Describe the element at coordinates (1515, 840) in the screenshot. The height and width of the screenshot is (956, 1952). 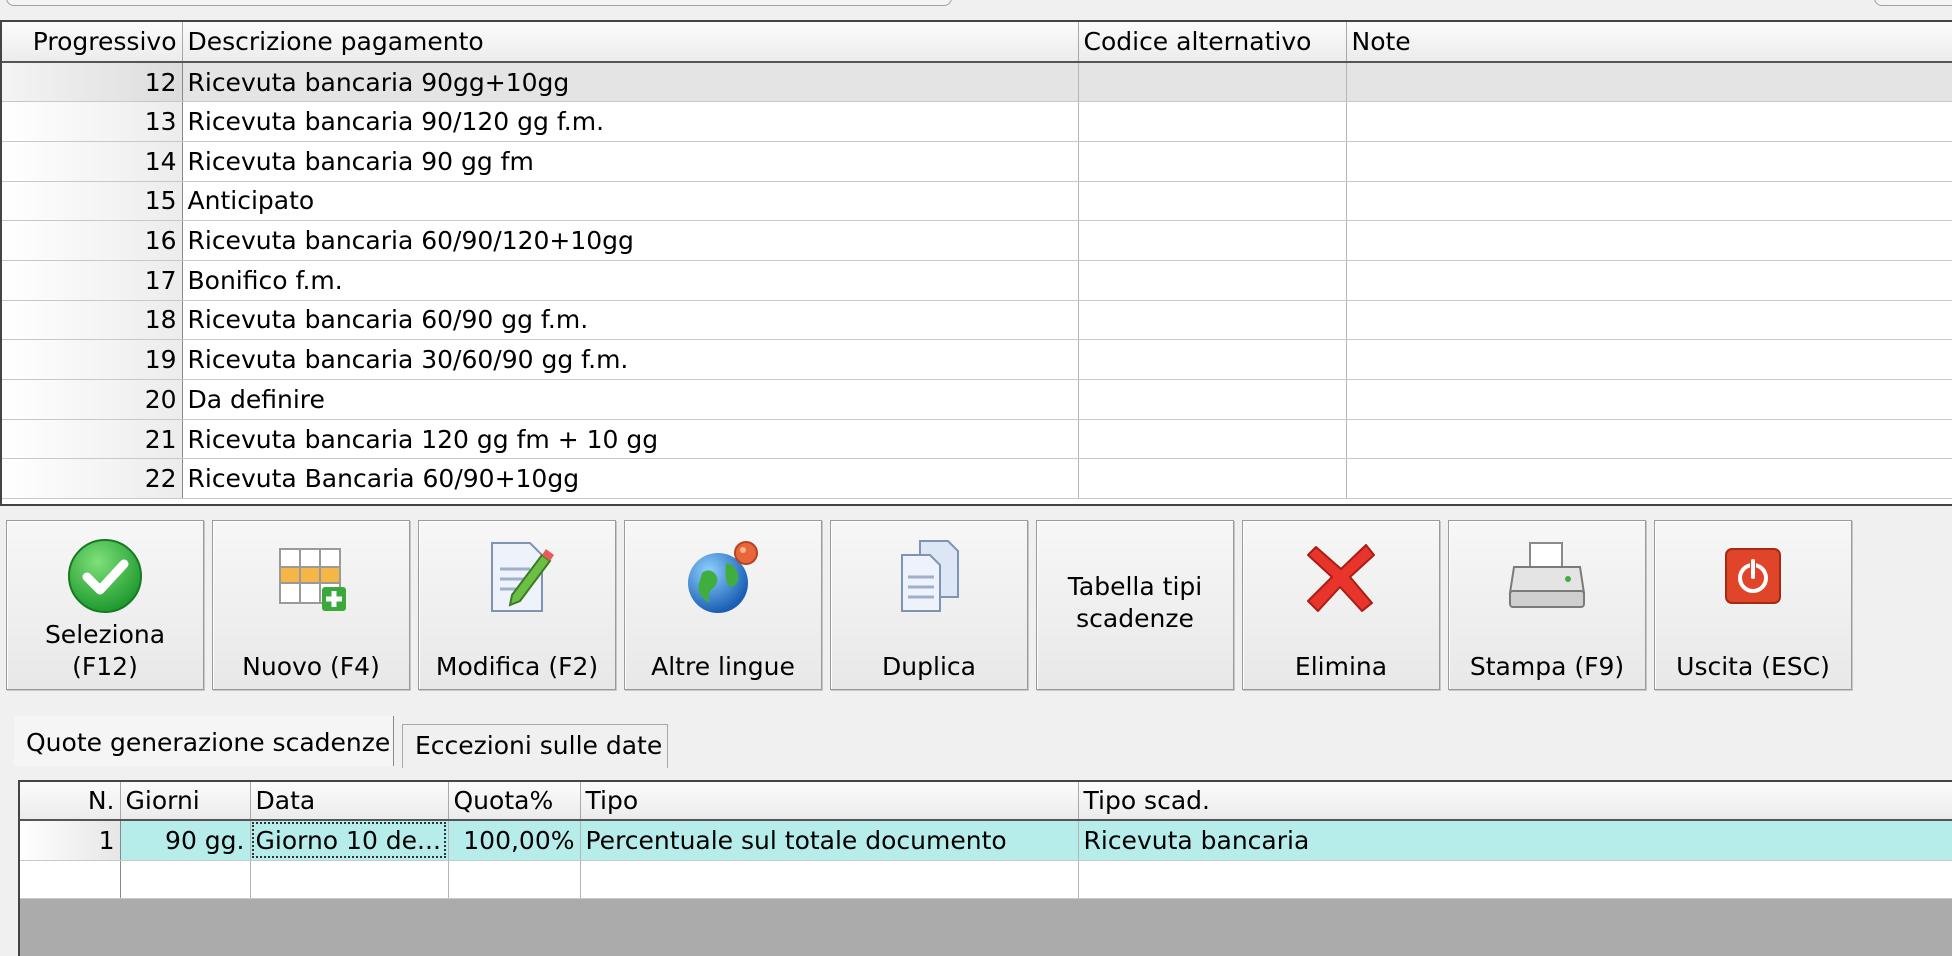
I see `cell-tipo-scad: Ricevuta bancaria` at that location.